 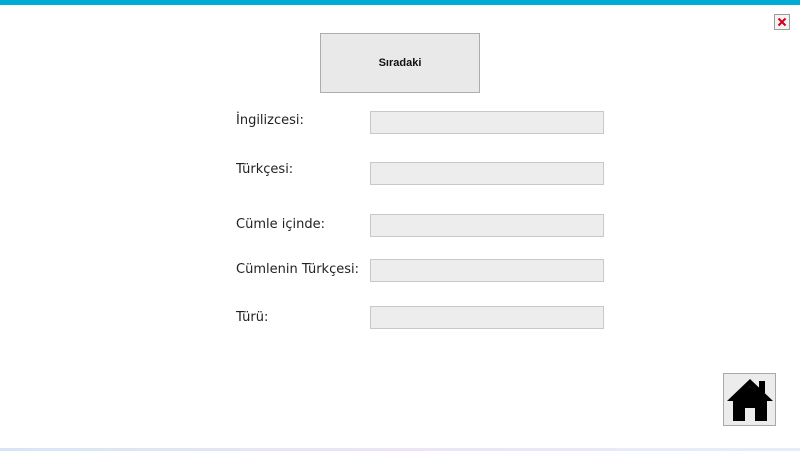 I want to click on type-label: Türü:, so click(x=252, y=317).